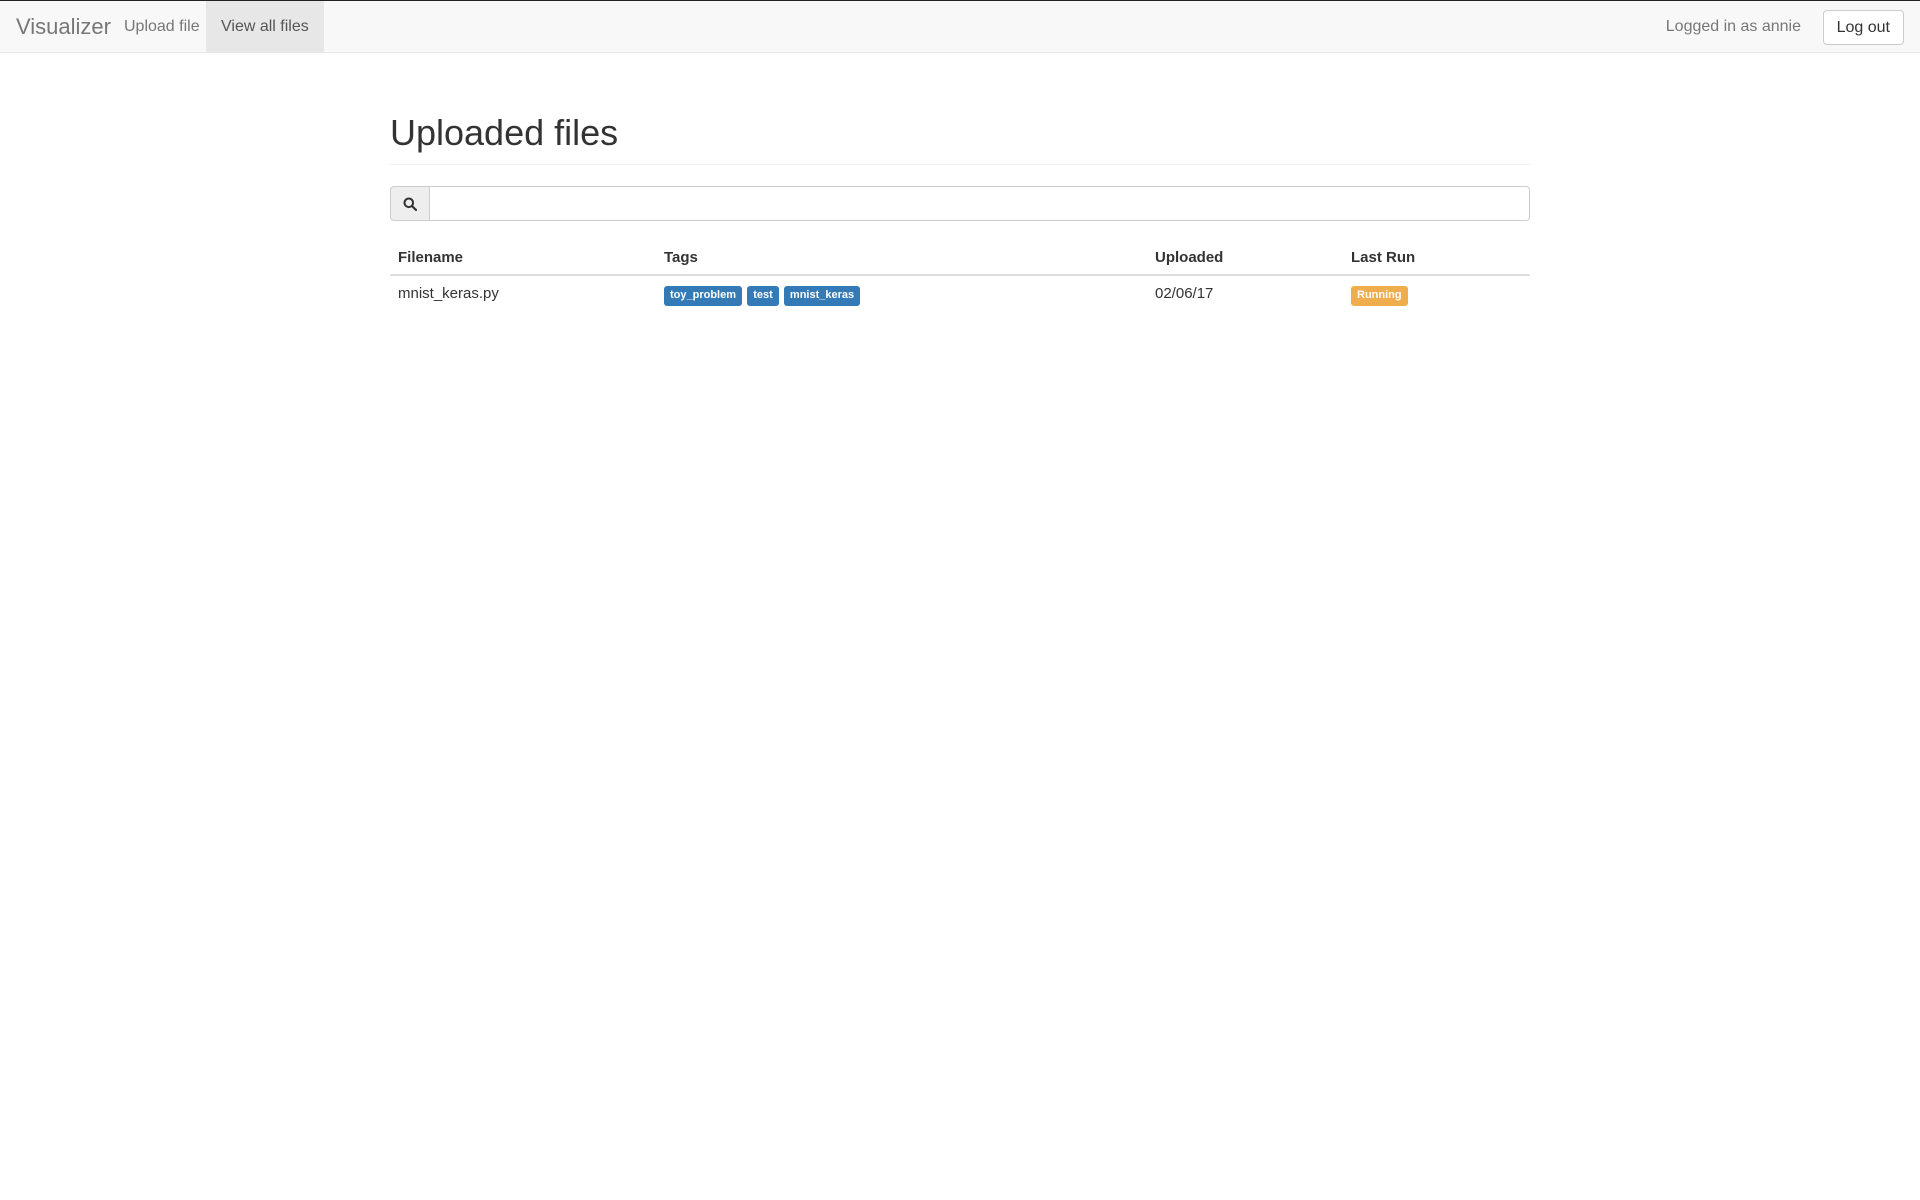 The width and height of the screenshot is (1920, 1200). What do you see at coordinates (1733, 26) in the screenshot?
I see `logged-in-text: Logged in as annie` at bounding box center [1733, 26].